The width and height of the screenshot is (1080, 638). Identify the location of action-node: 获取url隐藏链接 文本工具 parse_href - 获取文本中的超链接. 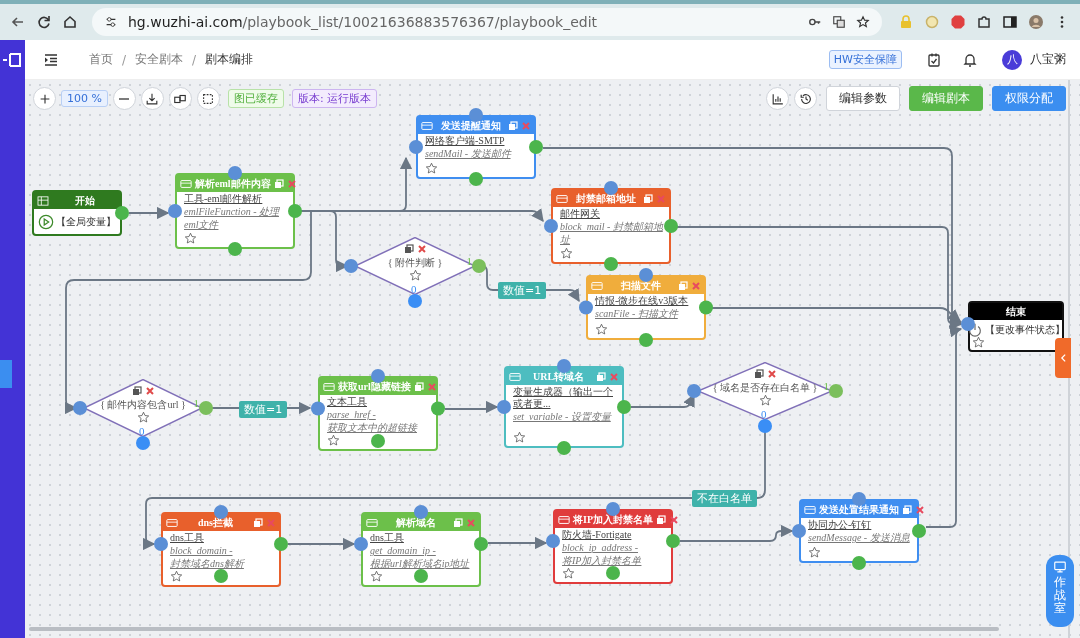
(378, 413).